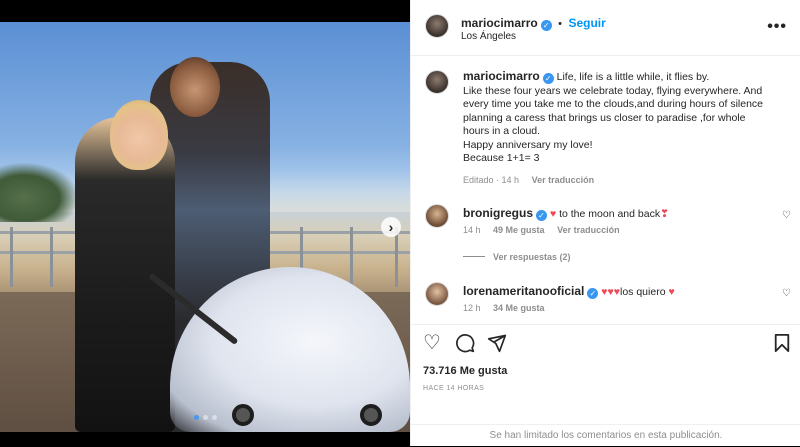 This screenshot has width=800, height=447. Describe the element at coordinates (498, 213) in the screenshot. I see `comment-username: bronigregus` at that location.